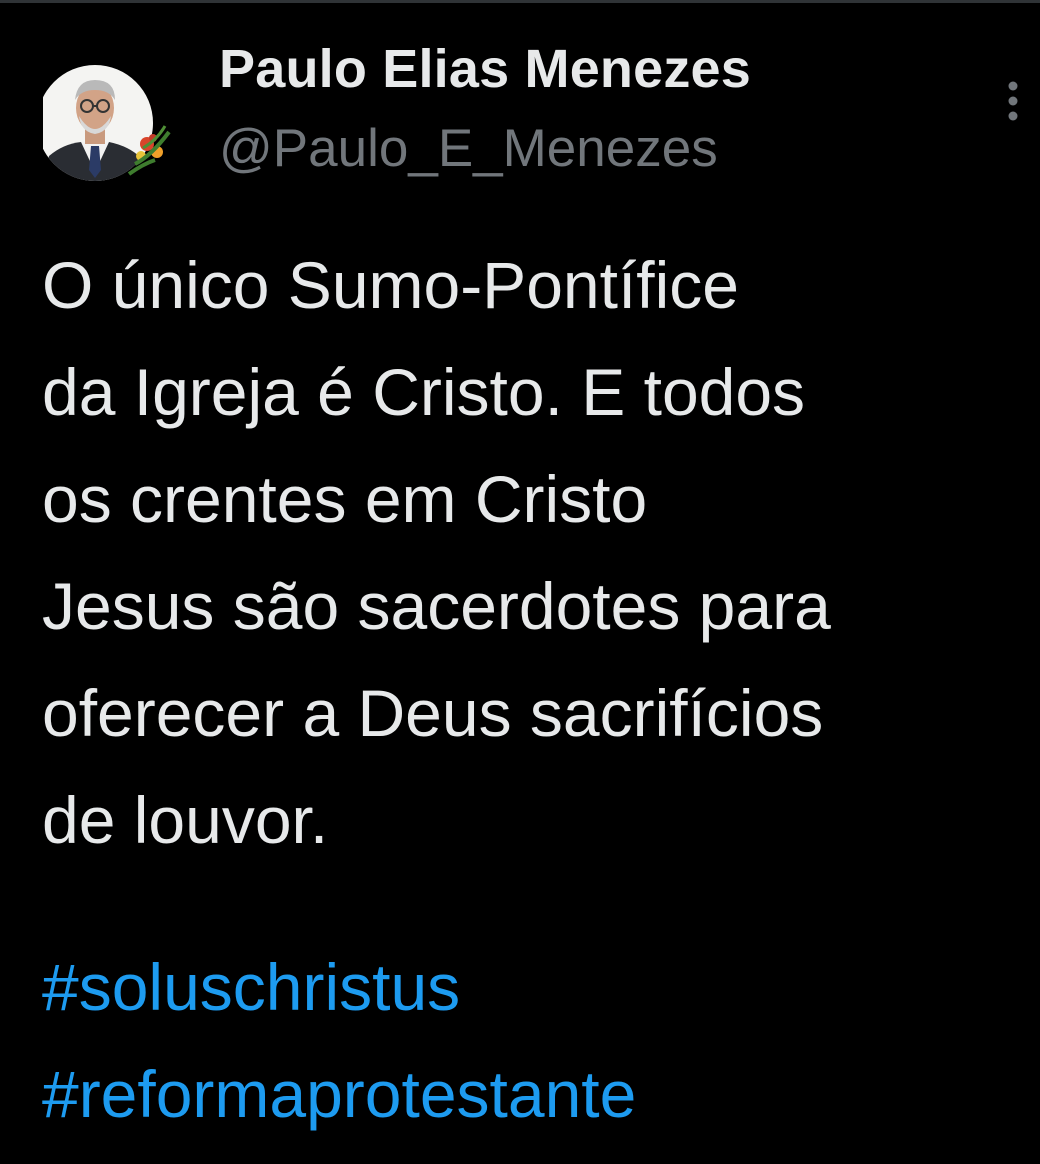 The image size is (1040, 1164). I want to click on hashtag-link-soluschristus: #soluschristus, so click(339, 987).